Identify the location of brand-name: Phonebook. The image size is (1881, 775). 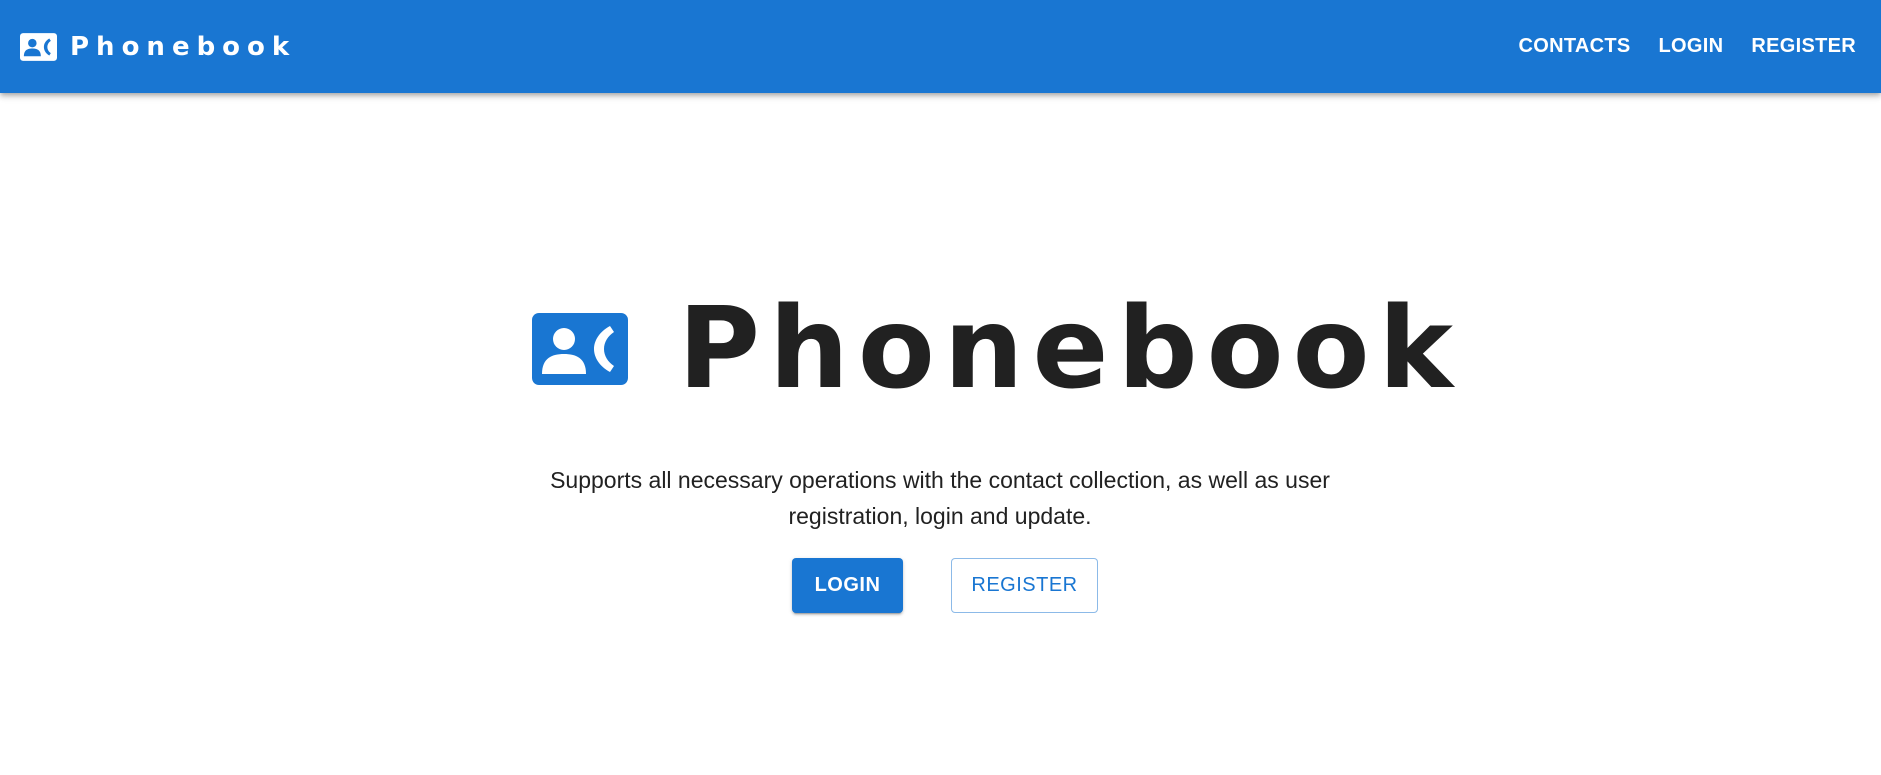
(183, 46).